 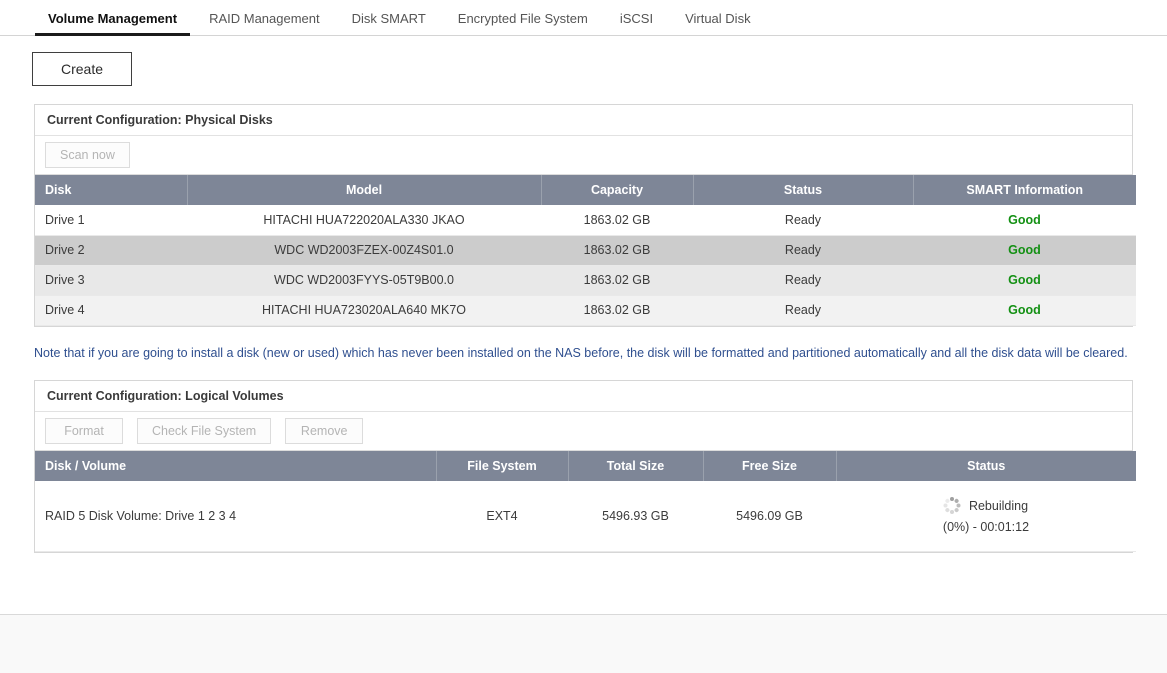 I want to click on column-header-total-size: Total Size, so click(x=636, y=466).